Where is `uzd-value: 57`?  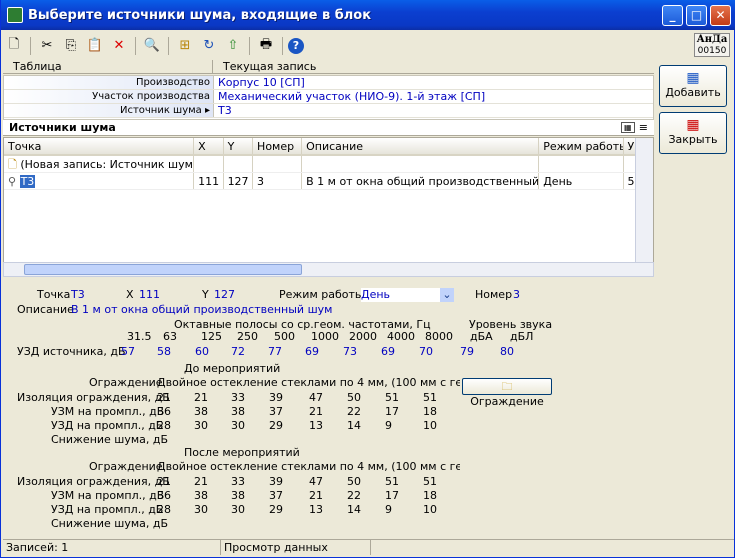
uzd-value: 57 is located at coordinates (128, 352).